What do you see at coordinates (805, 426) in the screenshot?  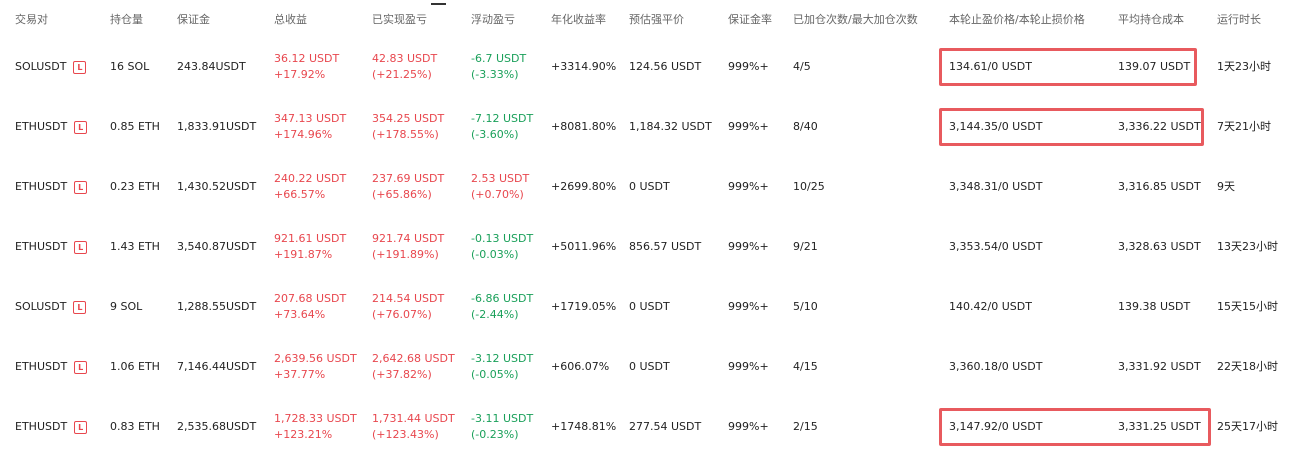 I see `add-count: 2/15` at bounding box center [805, 426].